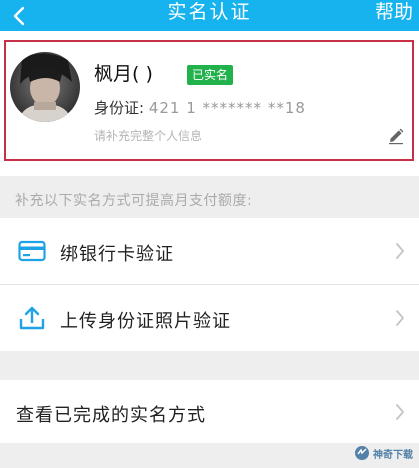 The height and width of the screenshot is (468, 419). Describe the element at coordinates (145, 321) in the screenshot. I see `upload-id-photo-label: 上传身份证照片验证` at that location.